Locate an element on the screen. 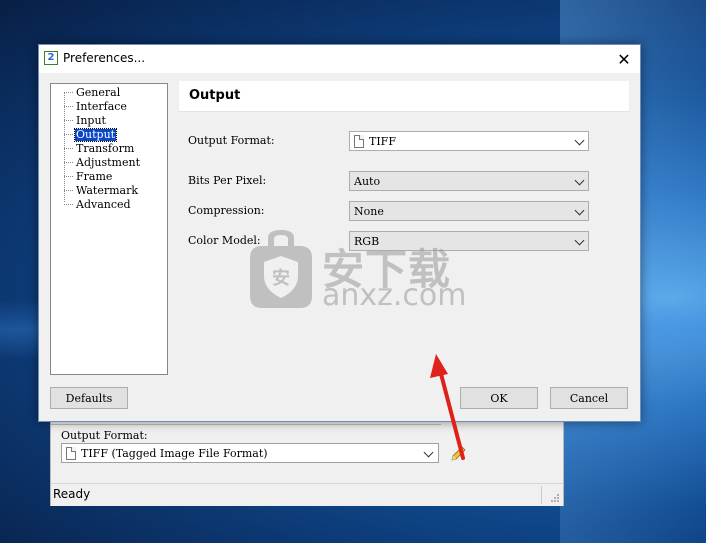 The height and width of the screenshot is (543, 706). panel-title: Output is located at coordinates (215, 95).